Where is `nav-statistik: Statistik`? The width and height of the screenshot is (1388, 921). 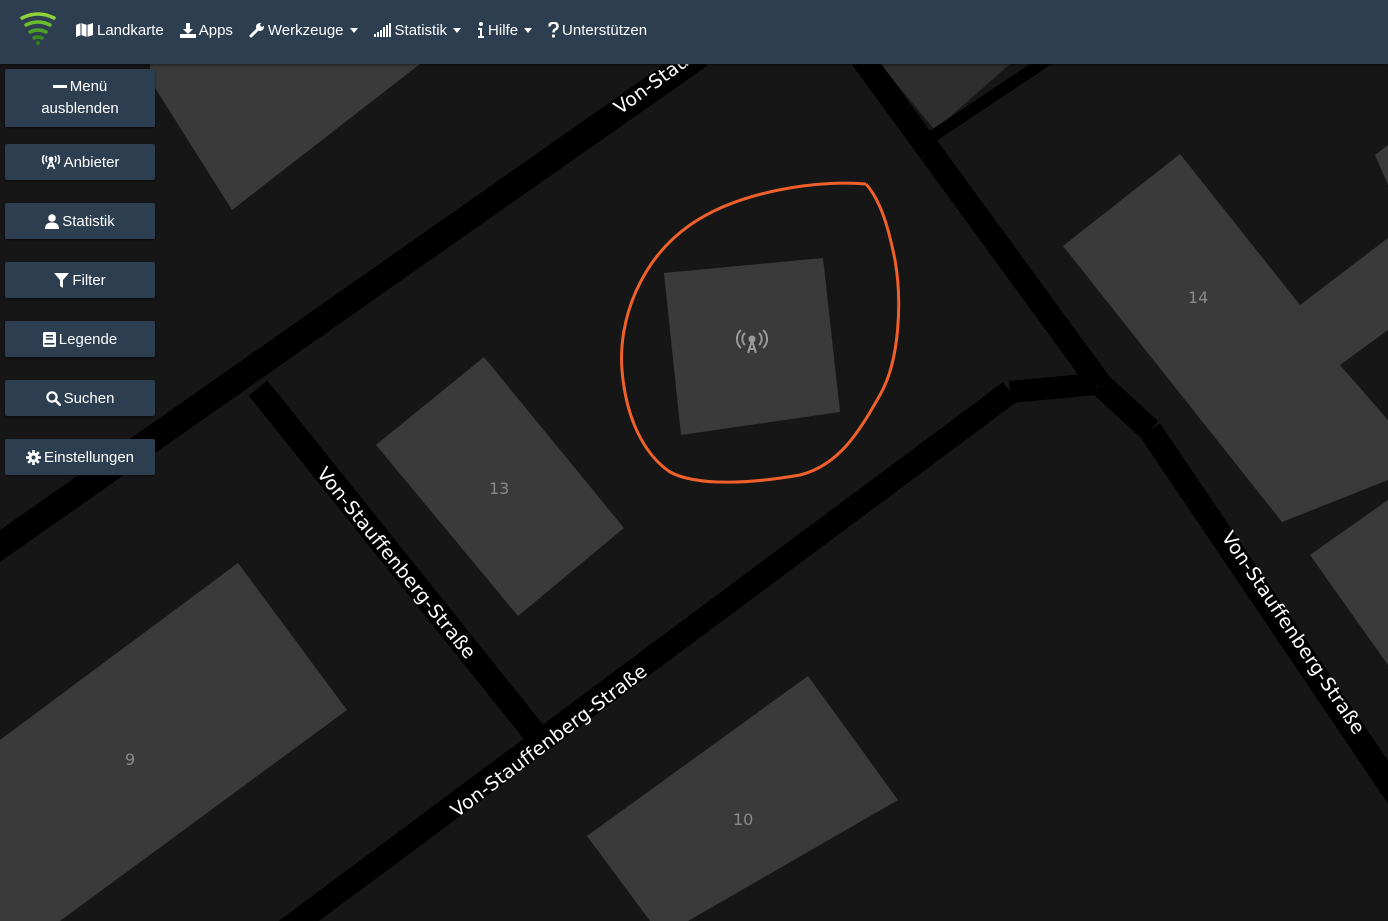 nav-statistik: Statistik is located at coordinates (417, 30).